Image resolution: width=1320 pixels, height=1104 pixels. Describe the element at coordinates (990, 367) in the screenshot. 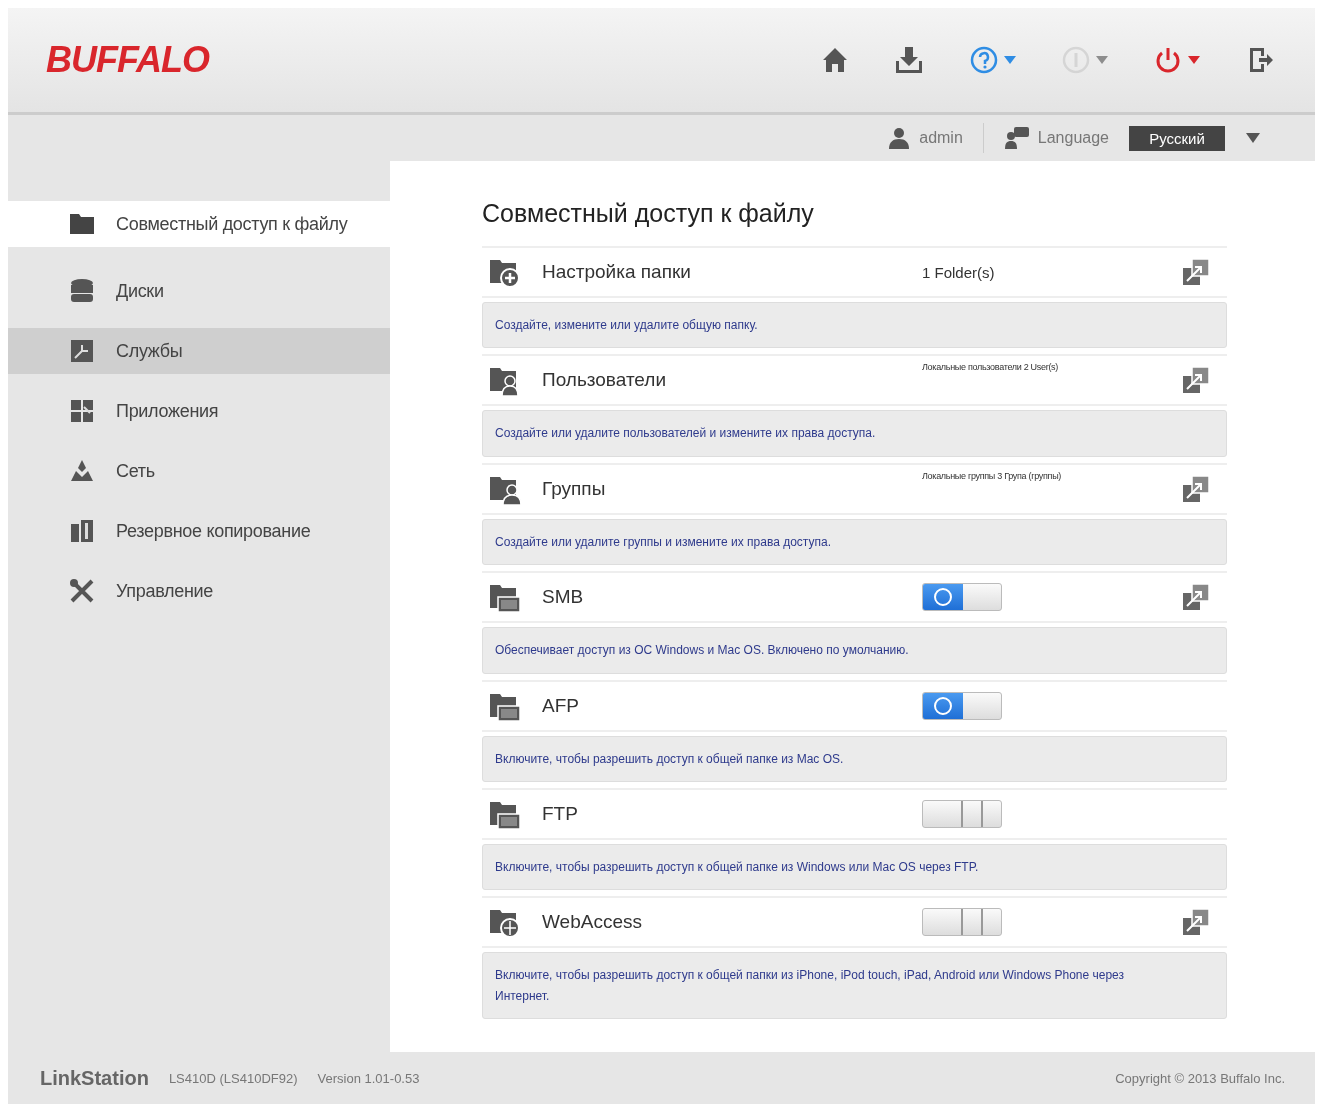

I see `status-text: Локальные пользователи 2 User(s)` at that location.